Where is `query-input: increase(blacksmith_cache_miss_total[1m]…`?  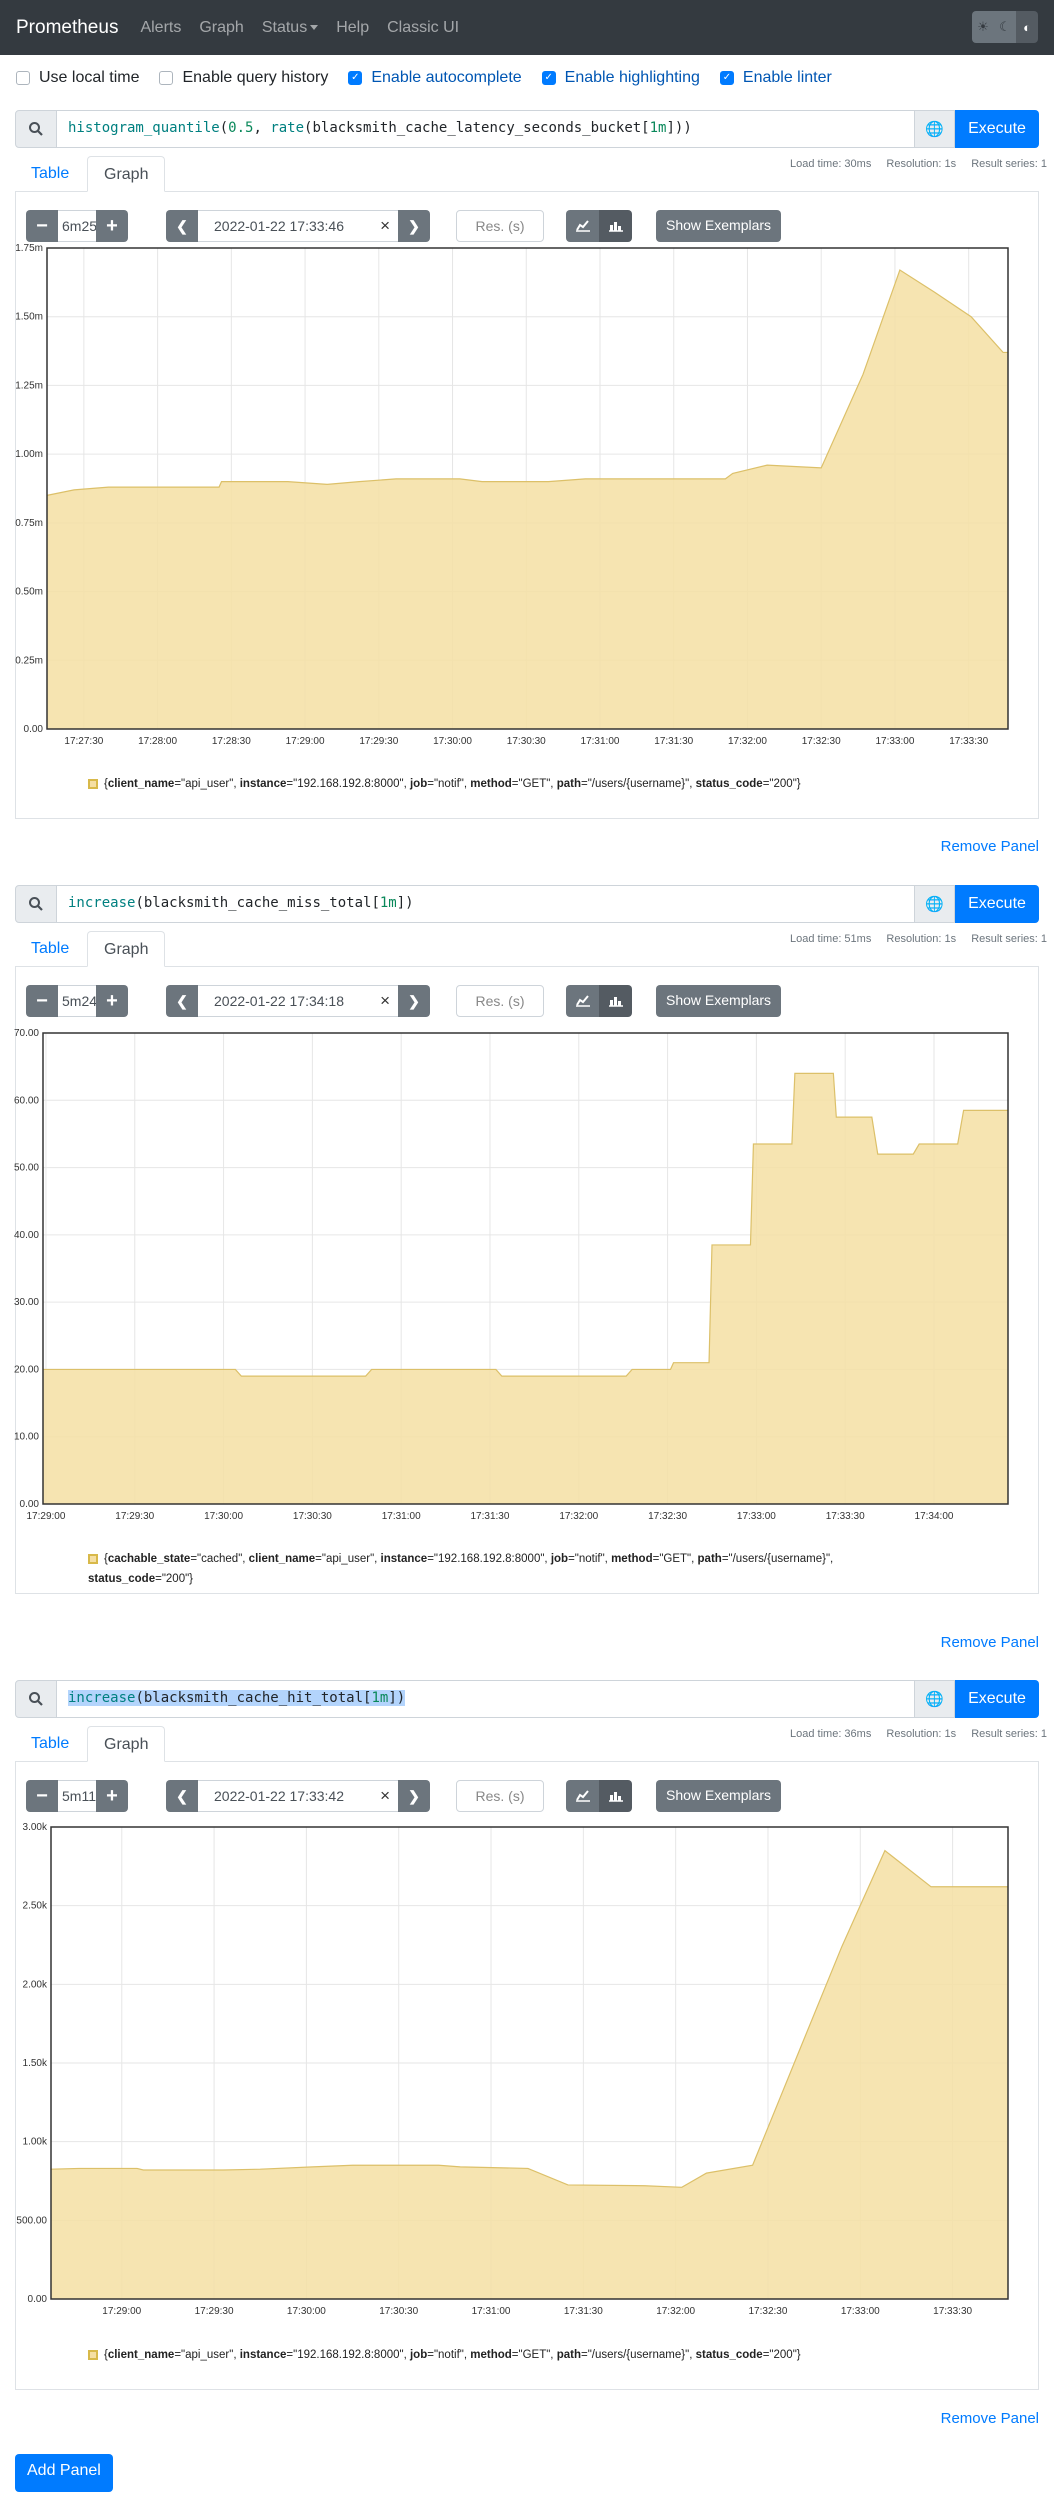
query-input: increase(blacksmith_cache_miss_total[1m]… is located at coordinates (486, 904).